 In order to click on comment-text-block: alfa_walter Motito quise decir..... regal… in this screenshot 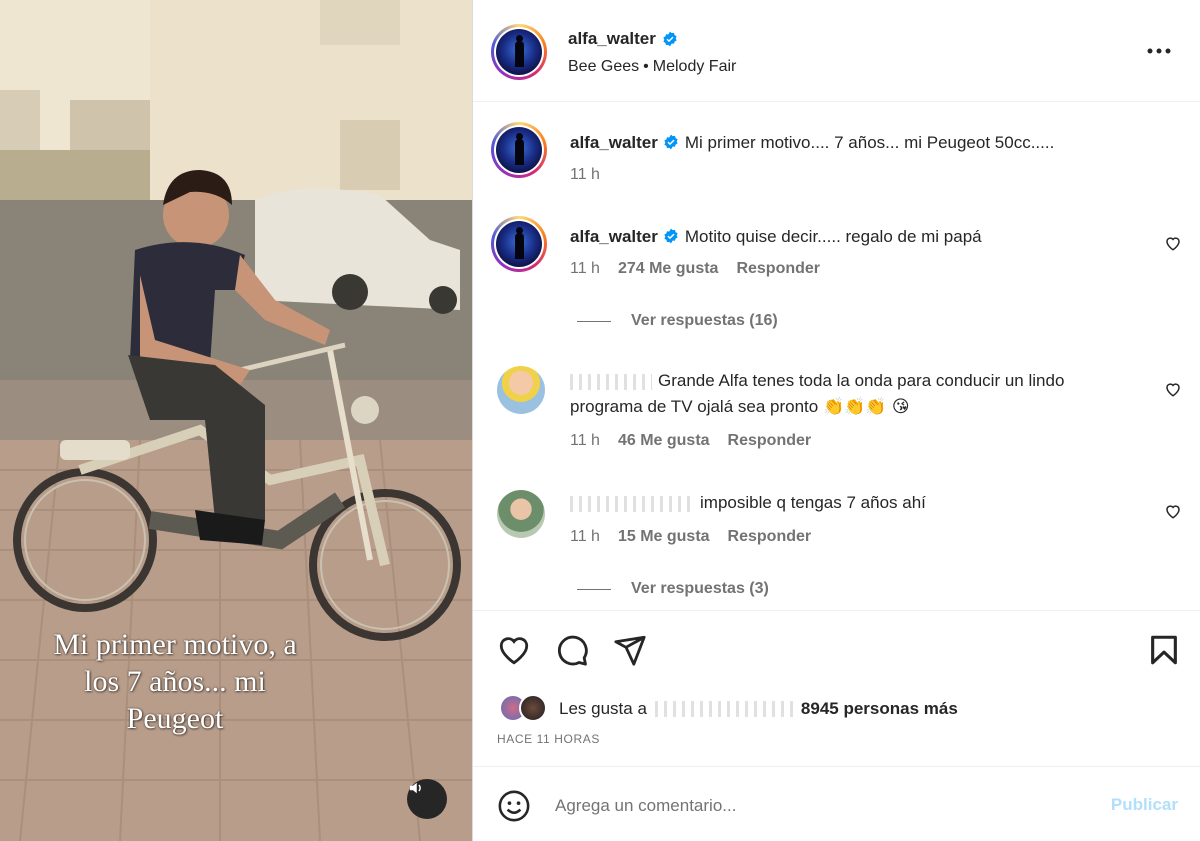, I will do `click(850, 237)`.